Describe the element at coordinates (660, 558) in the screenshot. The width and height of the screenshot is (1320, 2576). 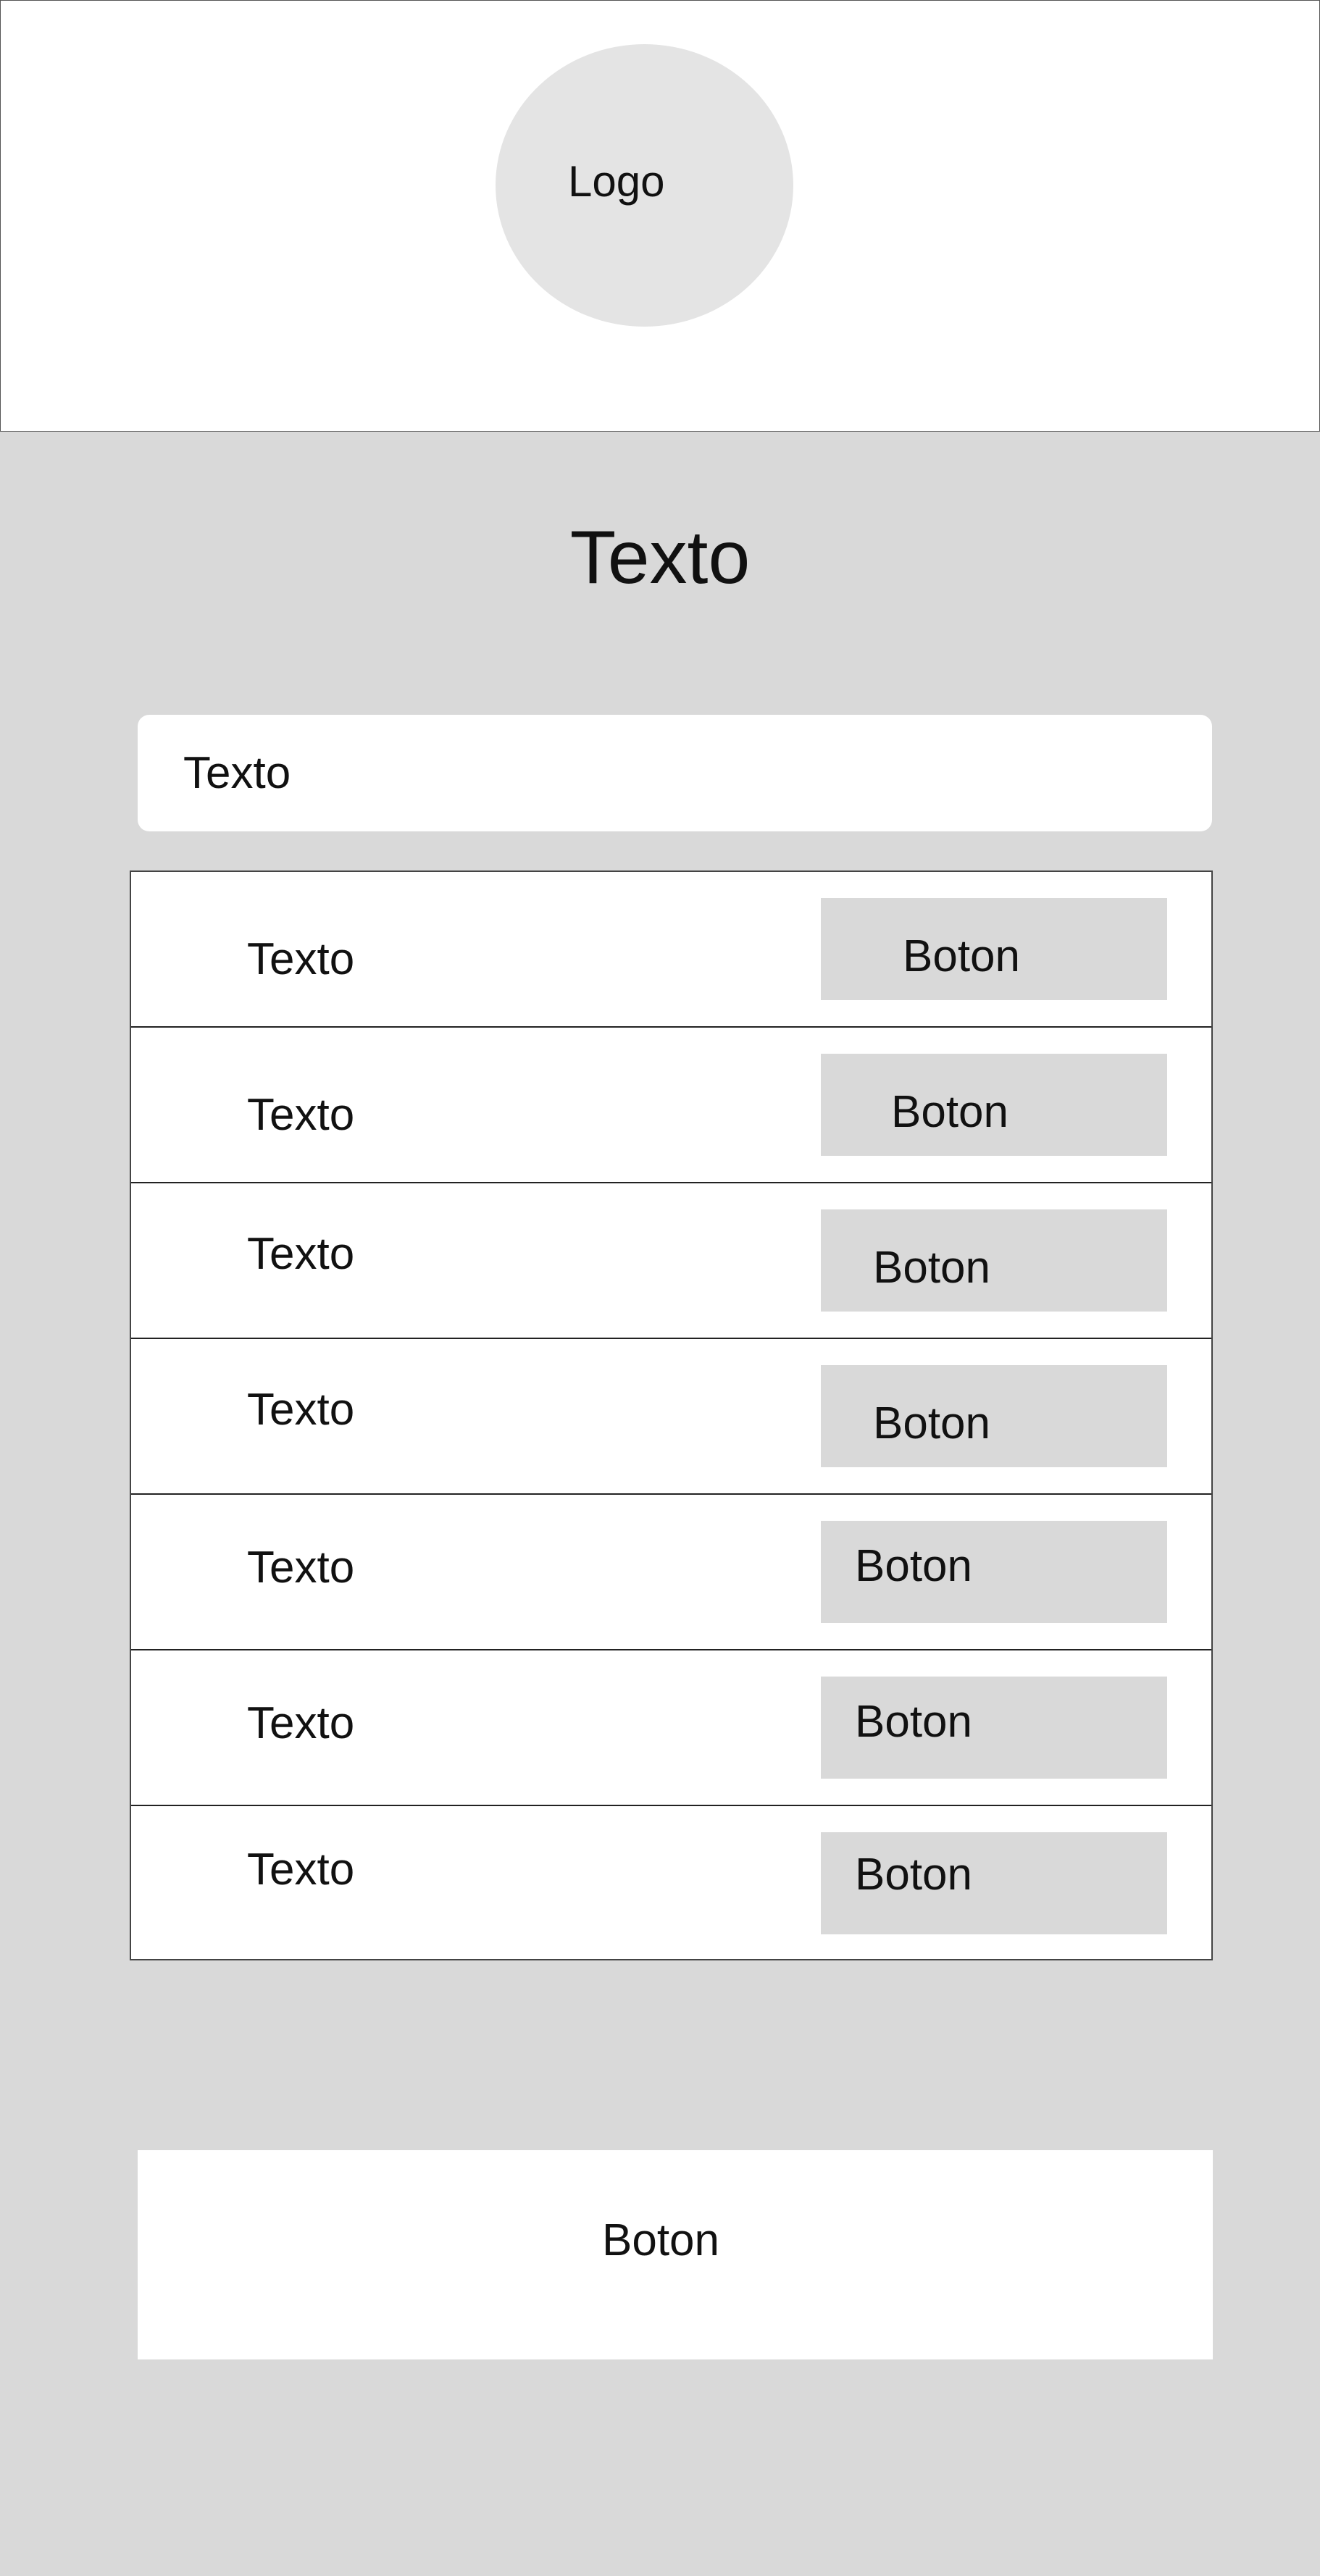
I see `page-title: Texto` at that location.